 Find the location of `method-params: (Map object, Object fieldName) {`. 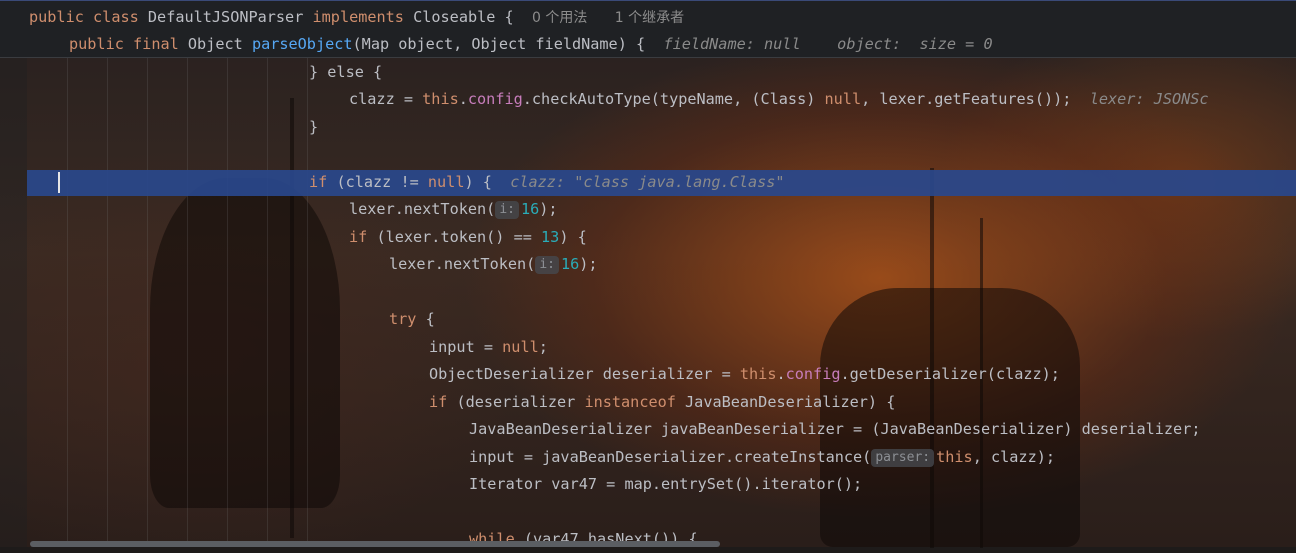

method-params: (Map object, Object fieldName) { is located at coordinates (499, 44).